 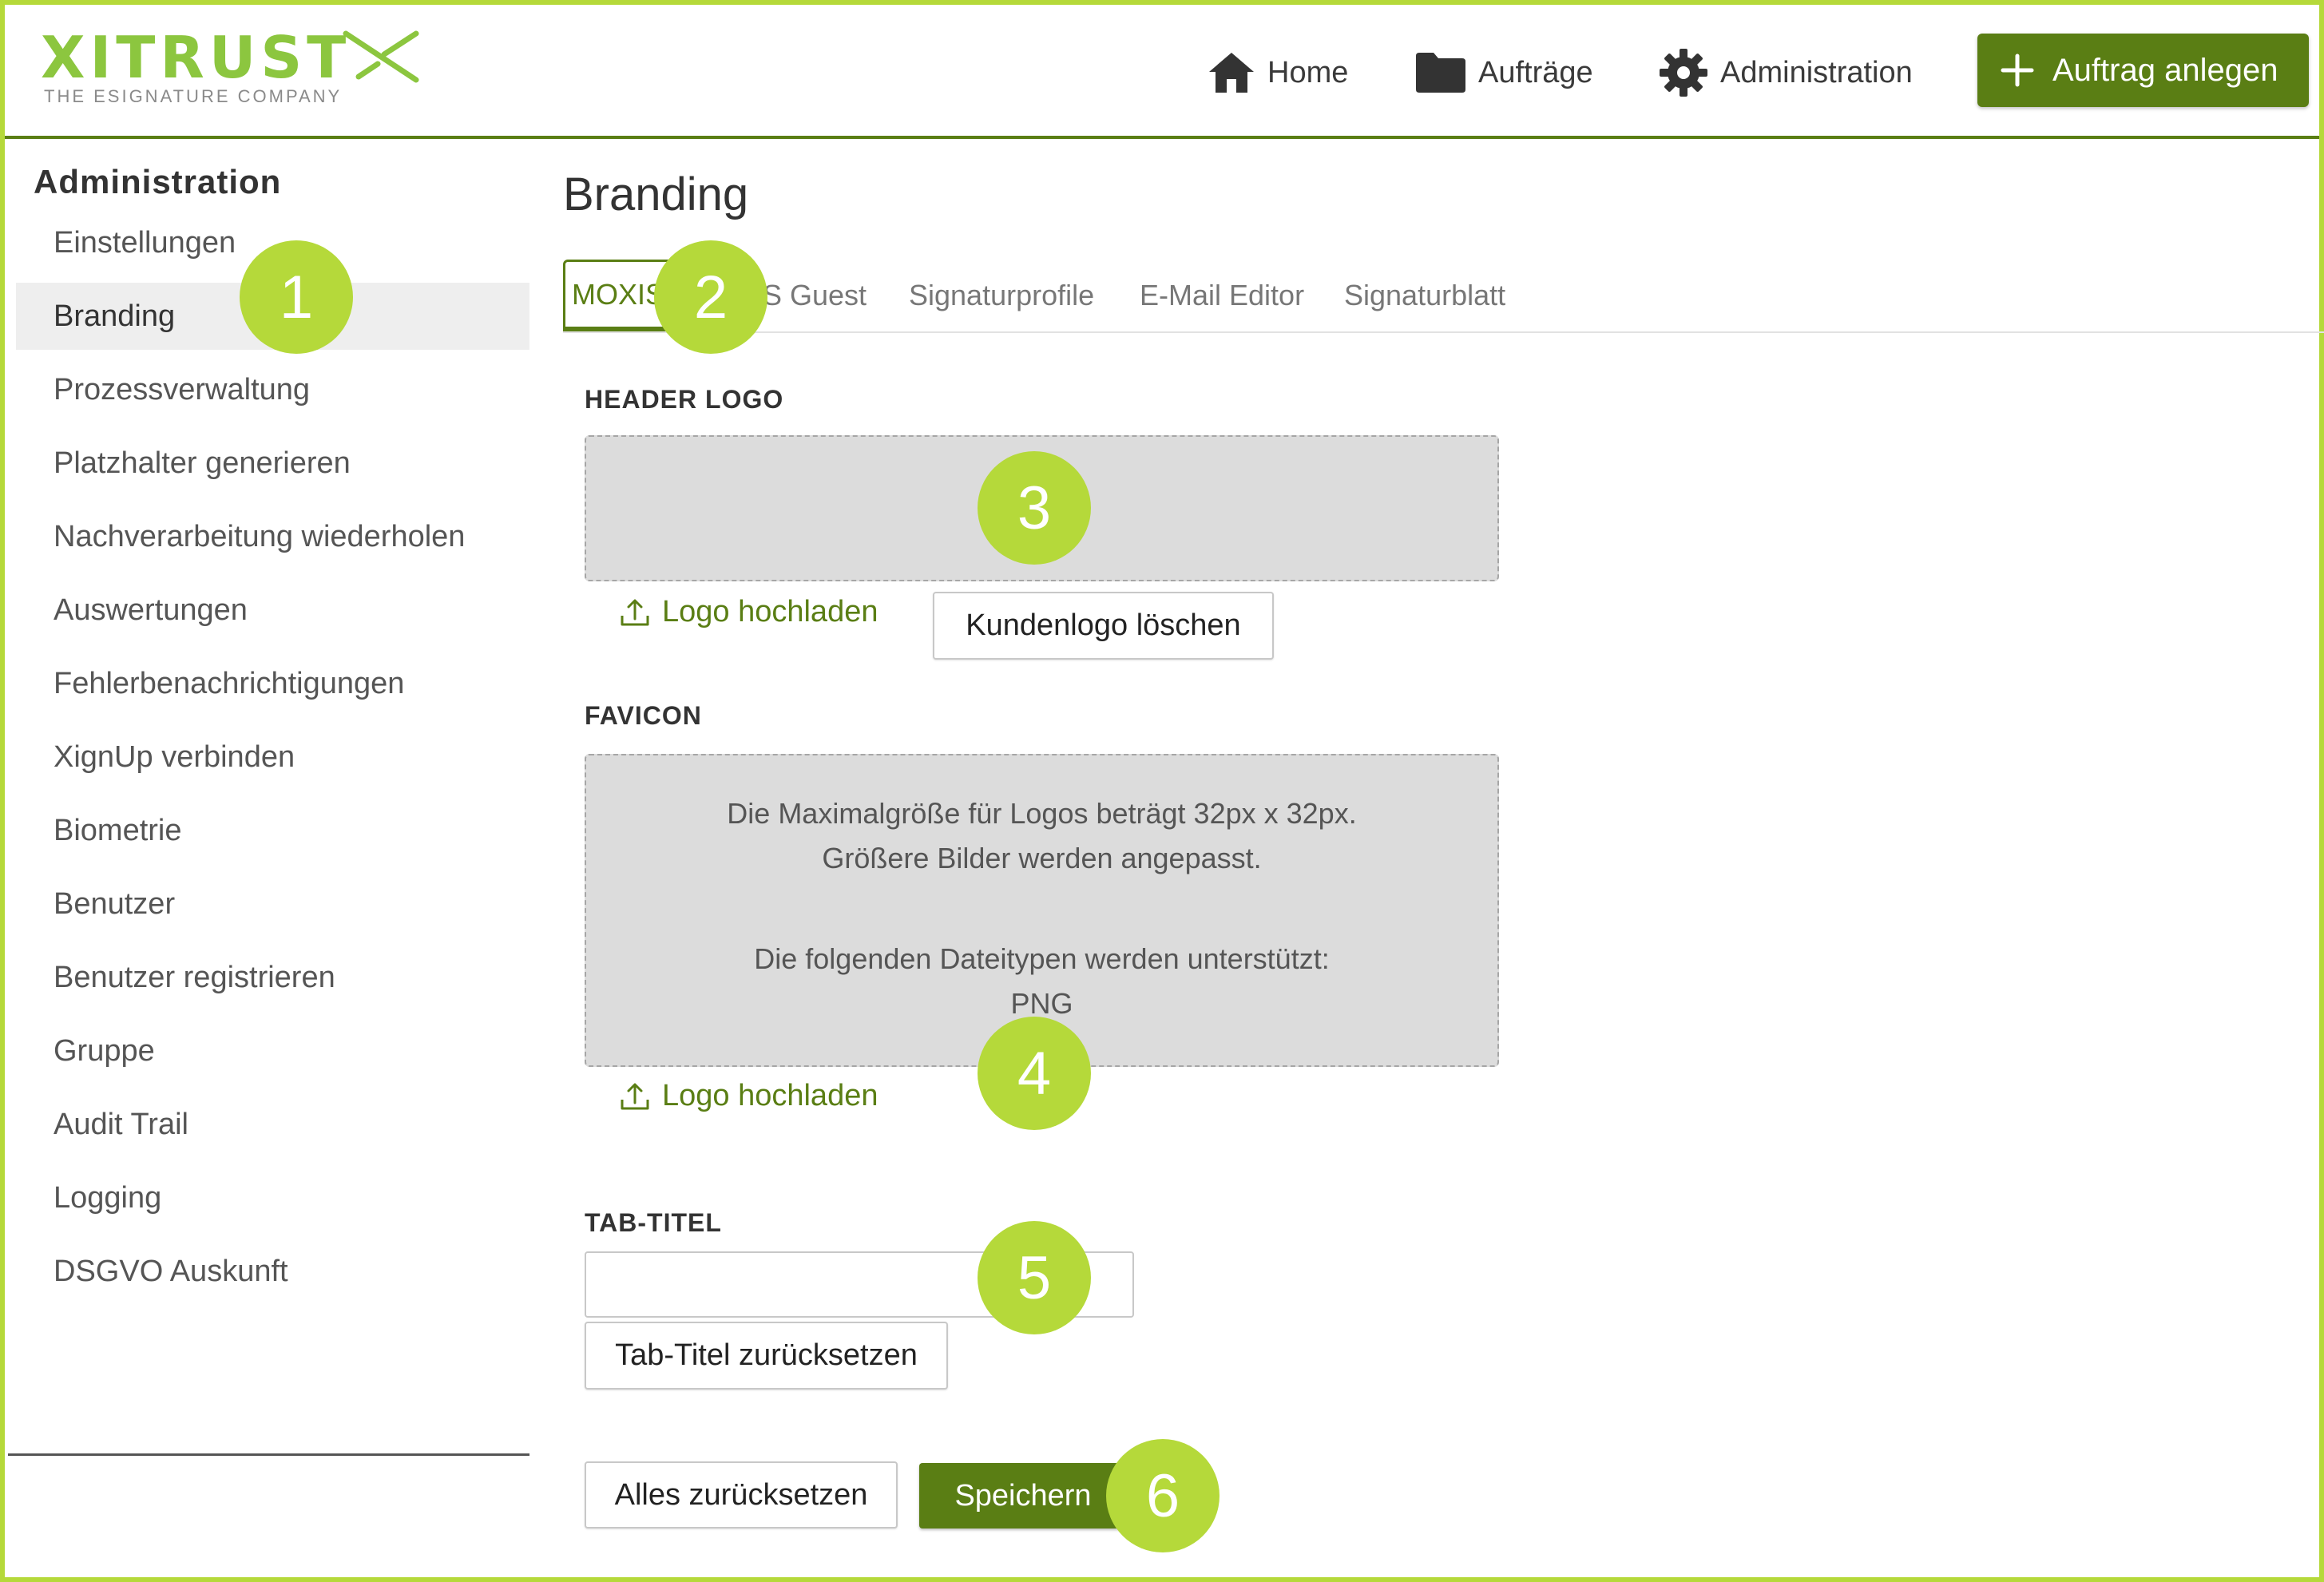 What do you see at coordinates (272, 1124) in the screenshot?
I see `sidebar-item-audit-trail: Audit Trail` at bounding box center [272, 1124].